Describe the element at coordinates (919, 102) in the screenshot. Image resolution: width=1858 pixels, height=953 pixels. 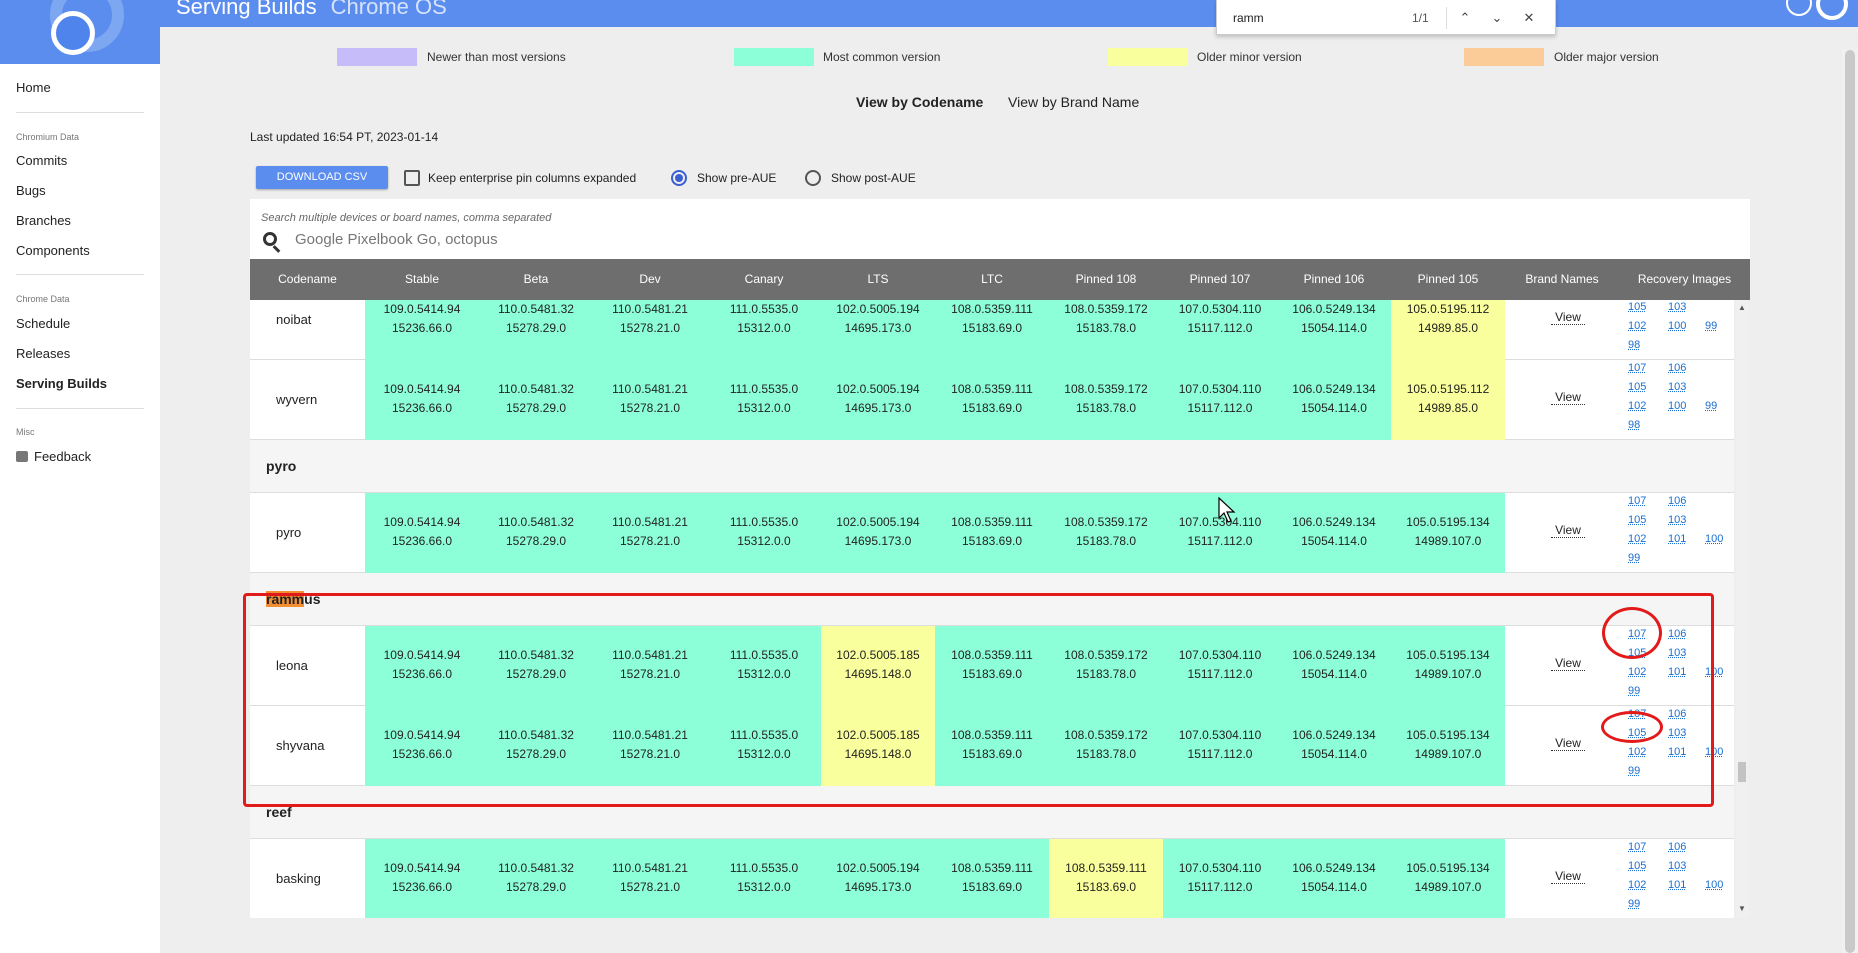
I see `view-by-codename-link: View by Codename` at that location.